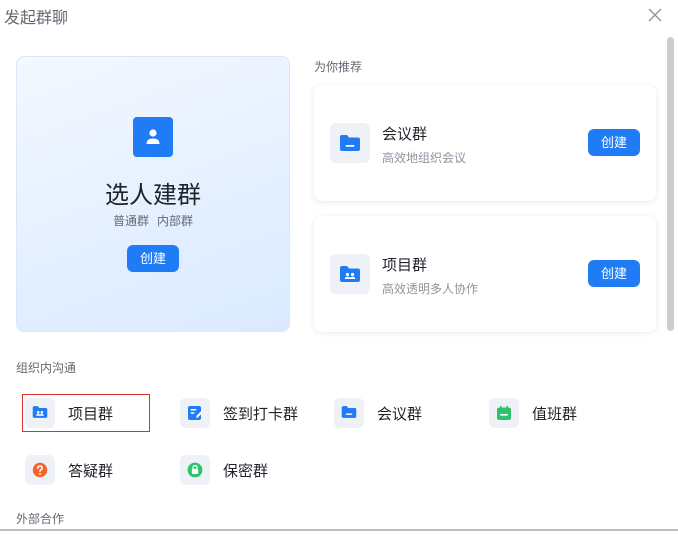  I want to click on signin-edit-icon, so click(195, 413).